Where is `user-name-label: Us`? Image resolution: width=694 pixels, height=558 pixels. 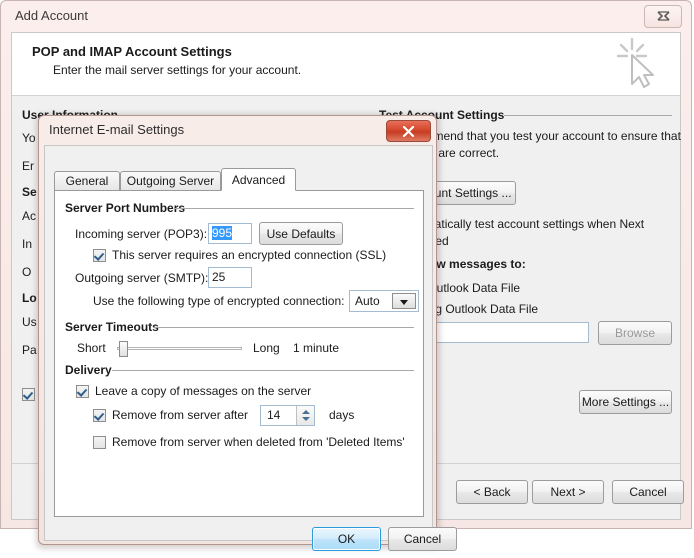
user-name-label: Us is located at coordinates (29, 322).